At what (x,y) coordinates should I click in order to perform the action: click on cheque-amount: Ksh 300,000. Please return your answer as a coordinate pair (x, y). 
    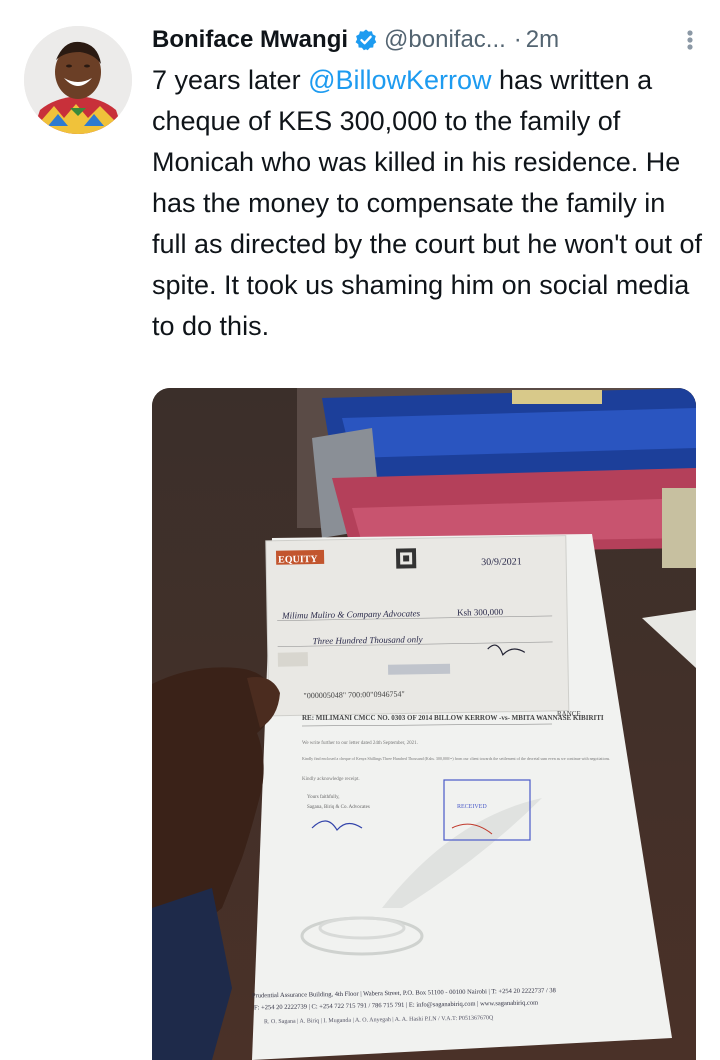
    Looking at the image, I should click on (480, 612).